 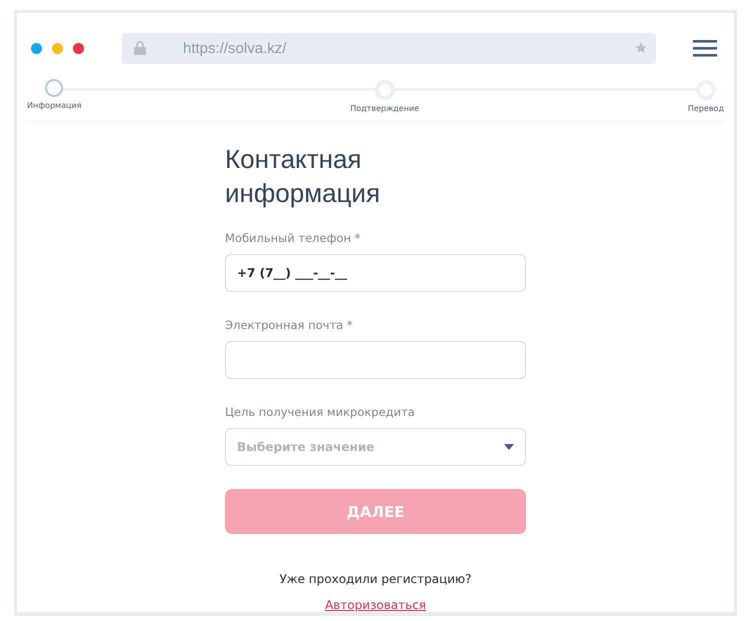 What do you see at coordinates (389, 48) in the screenshot?
I see `address-bar: https://solva.kz/` at bounding box center [389, 48].